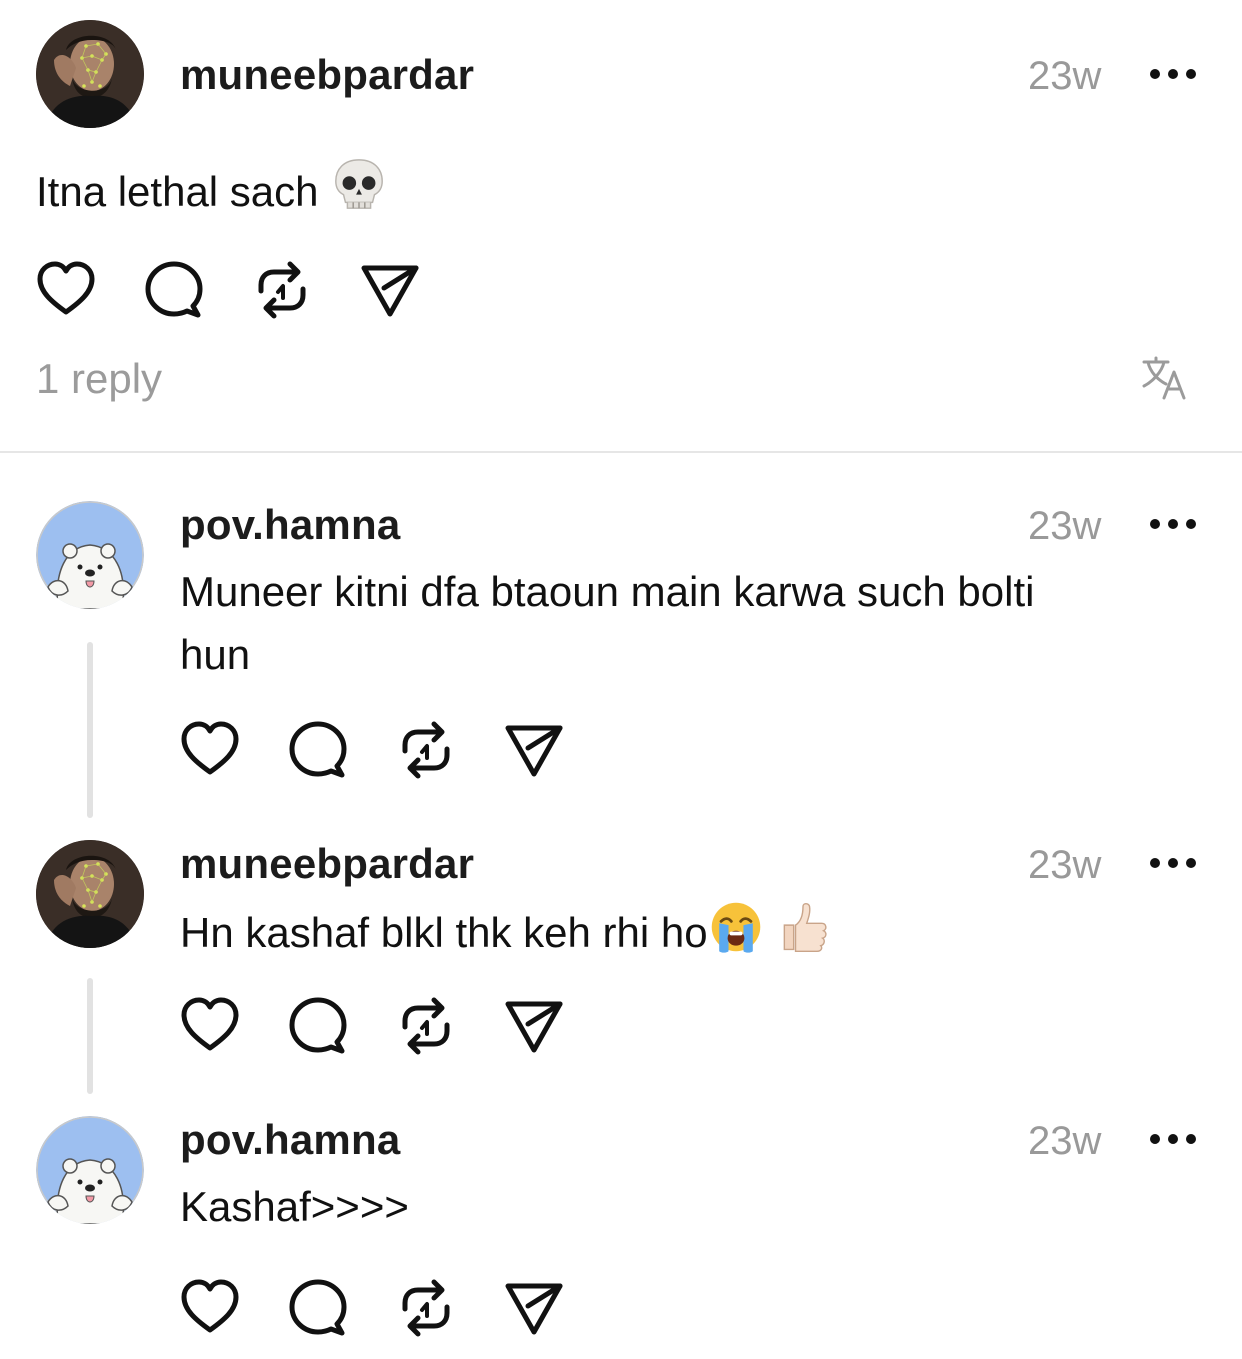 The image size is (1242, 1359). What do you see at coordinates (359, 185) in the screenshot?
I see `skull-emoji` at bounding box center [359, 185].